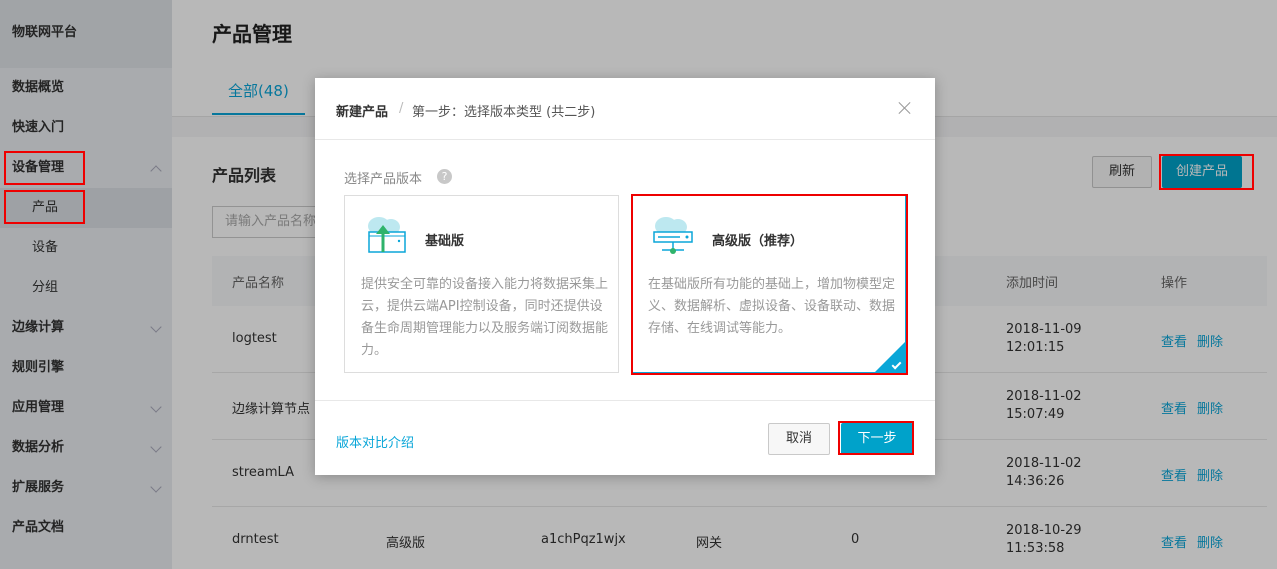 Image resolution: width=1277 pixels, height=569 pixels. Describe the element at coordinates (383, 179) in the screenshot. I see `choose-version-label: 选择产品版本` at that location.